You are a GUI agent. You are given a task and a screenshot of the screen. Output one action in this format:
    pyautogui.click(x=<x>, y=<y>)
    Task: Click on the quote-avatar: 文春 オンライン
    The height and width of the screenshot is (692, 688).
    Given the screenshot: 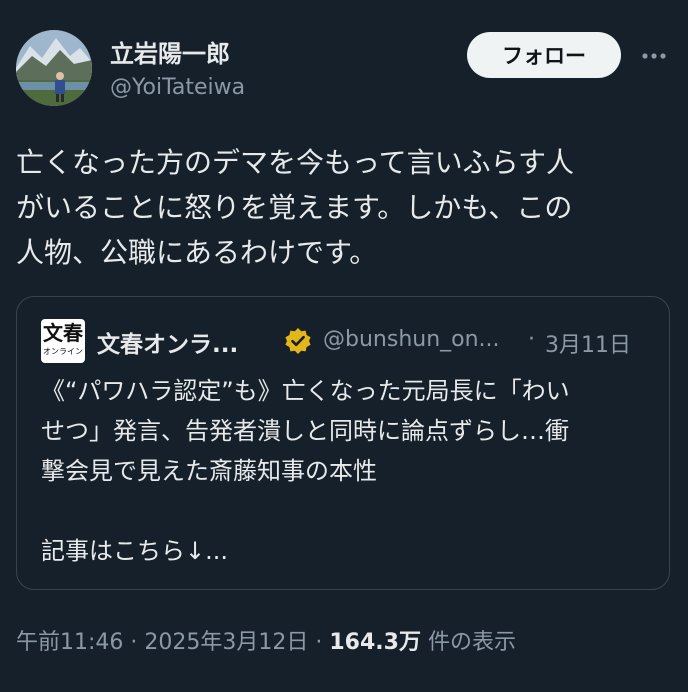 What is the action you would take?
    pyautogui.click(x=63, y=341)
    